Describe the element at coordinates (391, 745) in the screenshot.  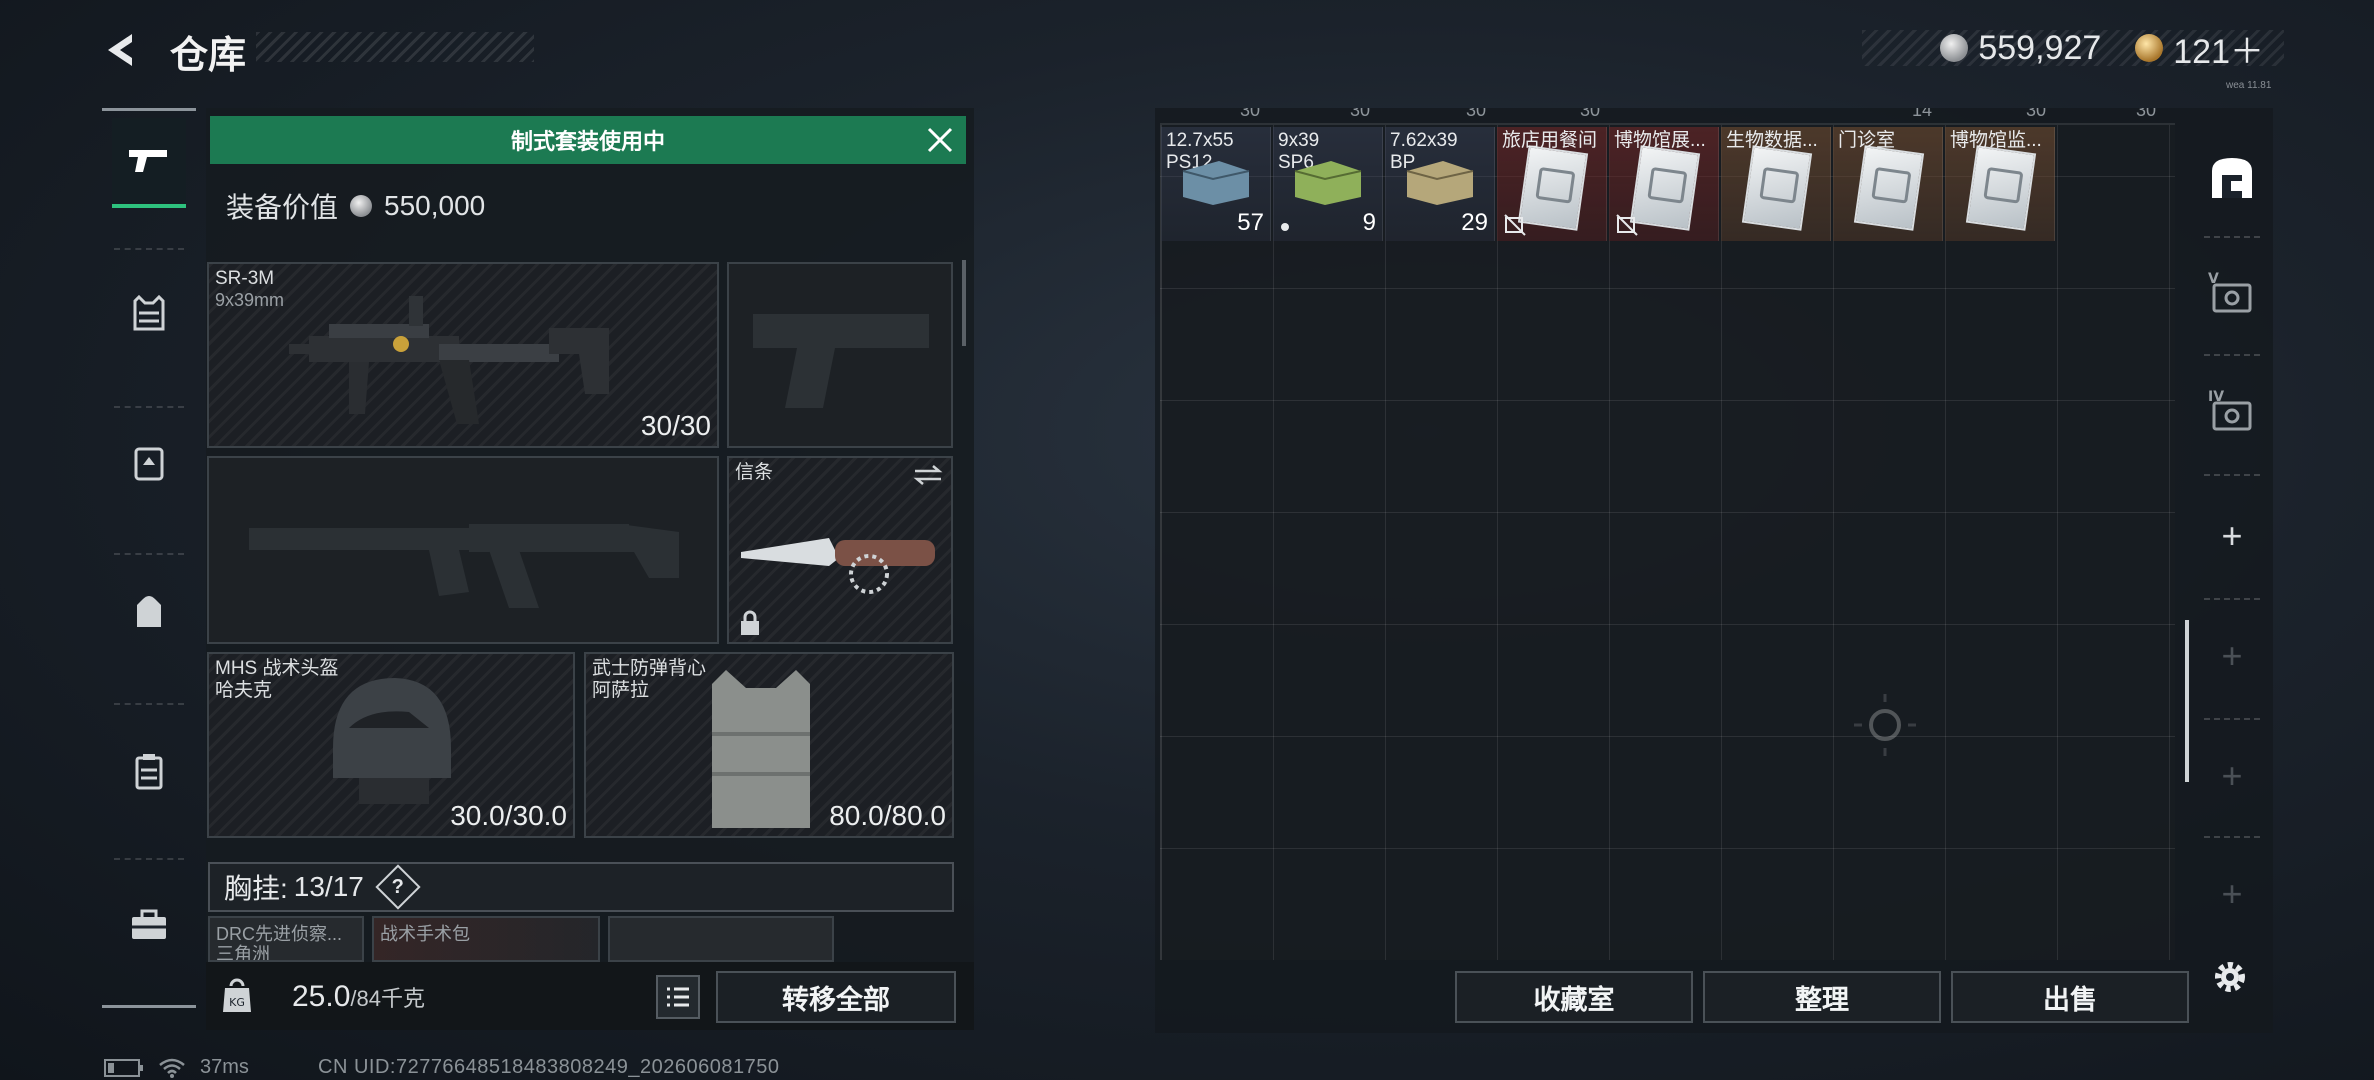
I see `helmet-slot: MHS 战术头盔 哈夫克 30.0/30.0` at that location.